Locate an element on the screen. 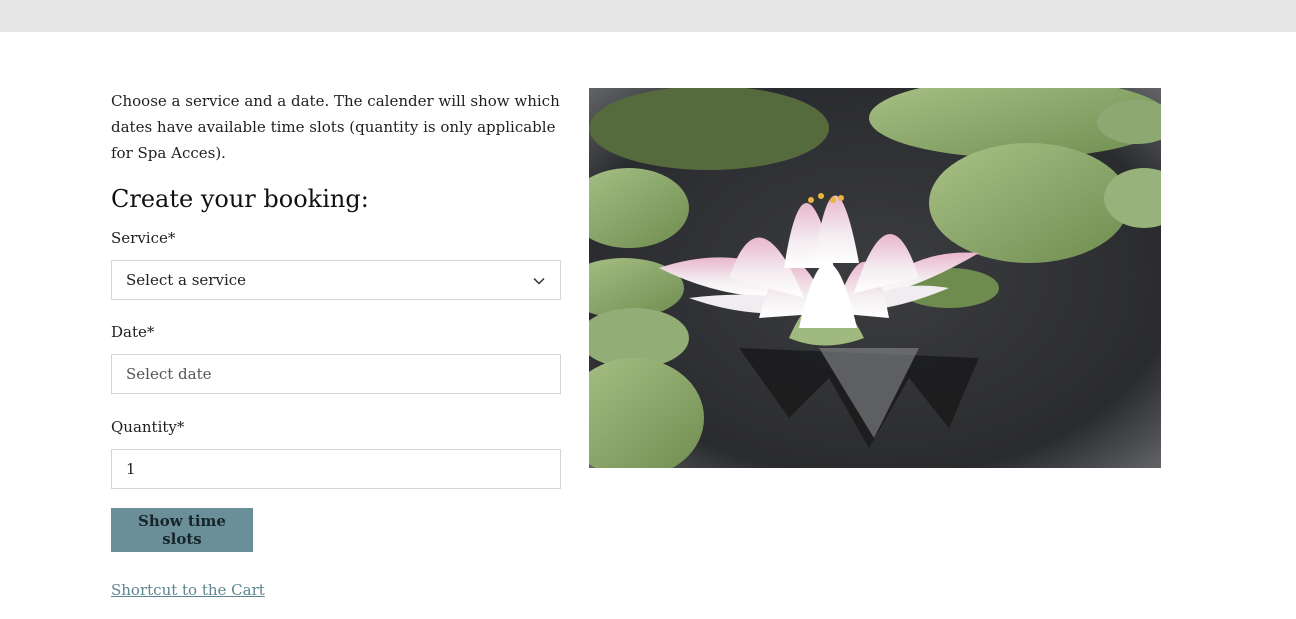 This screenshot has width=1296, height=619. service-select-value: Select a service is located at coordinates (186, 280).